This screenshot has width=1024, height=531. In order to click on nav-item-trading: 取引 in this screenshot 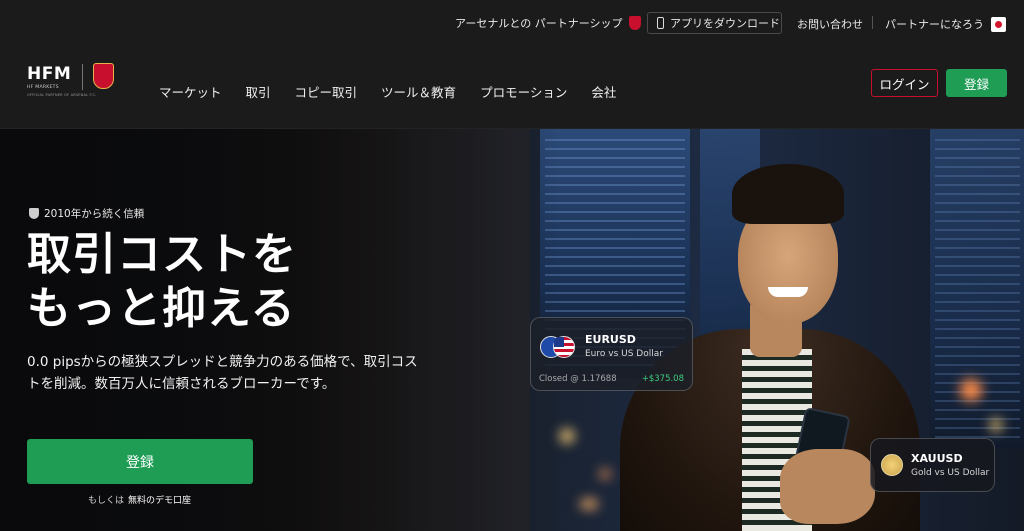, I will do `click(258, 91)`.